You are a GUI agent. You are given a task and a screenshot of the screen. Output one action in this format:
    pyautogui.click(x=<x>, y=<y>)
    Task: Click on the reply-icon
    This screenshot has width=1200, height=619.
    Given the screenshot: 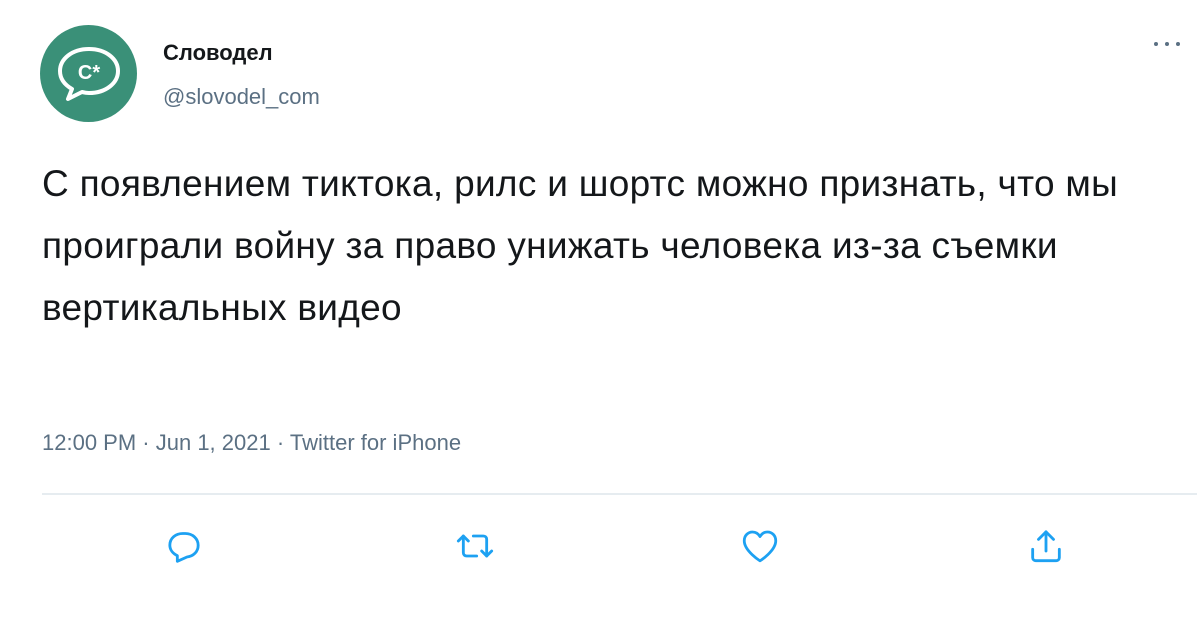 What is the action you would take?
    pyautogui.click(x=184, y=547)
    